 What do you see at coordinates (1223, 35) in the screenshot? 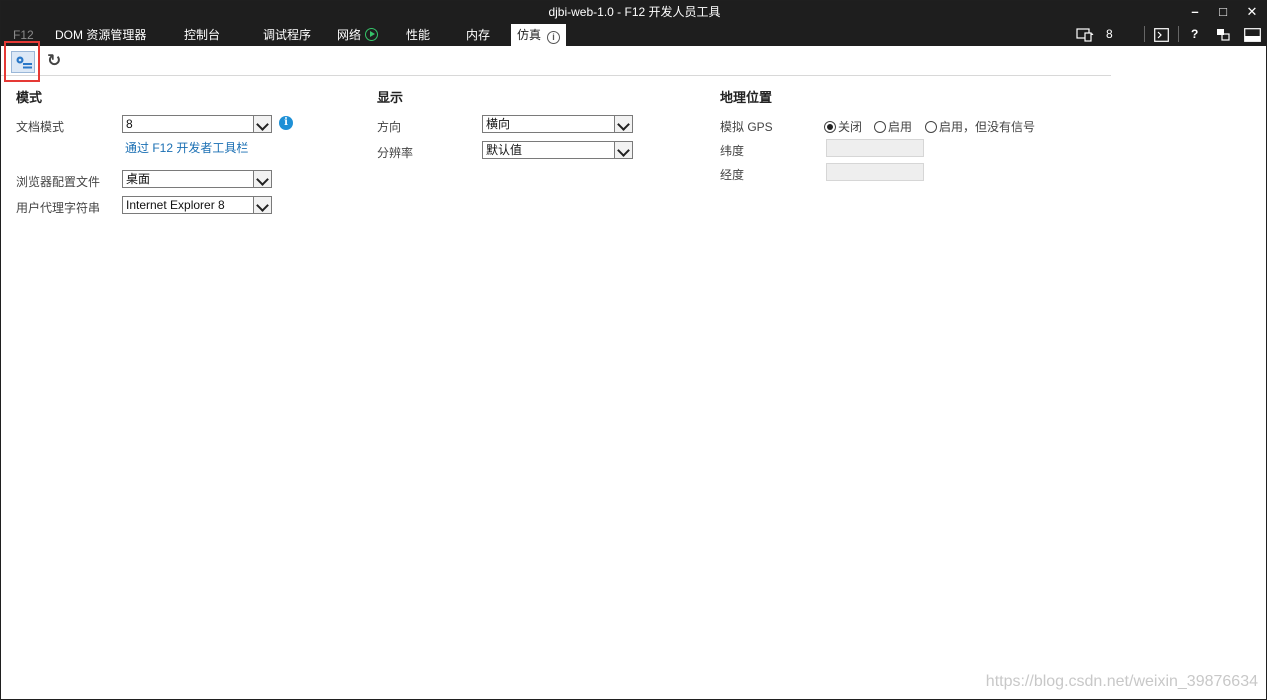
I see `undock-icon` at bounding box center [1223, 35].